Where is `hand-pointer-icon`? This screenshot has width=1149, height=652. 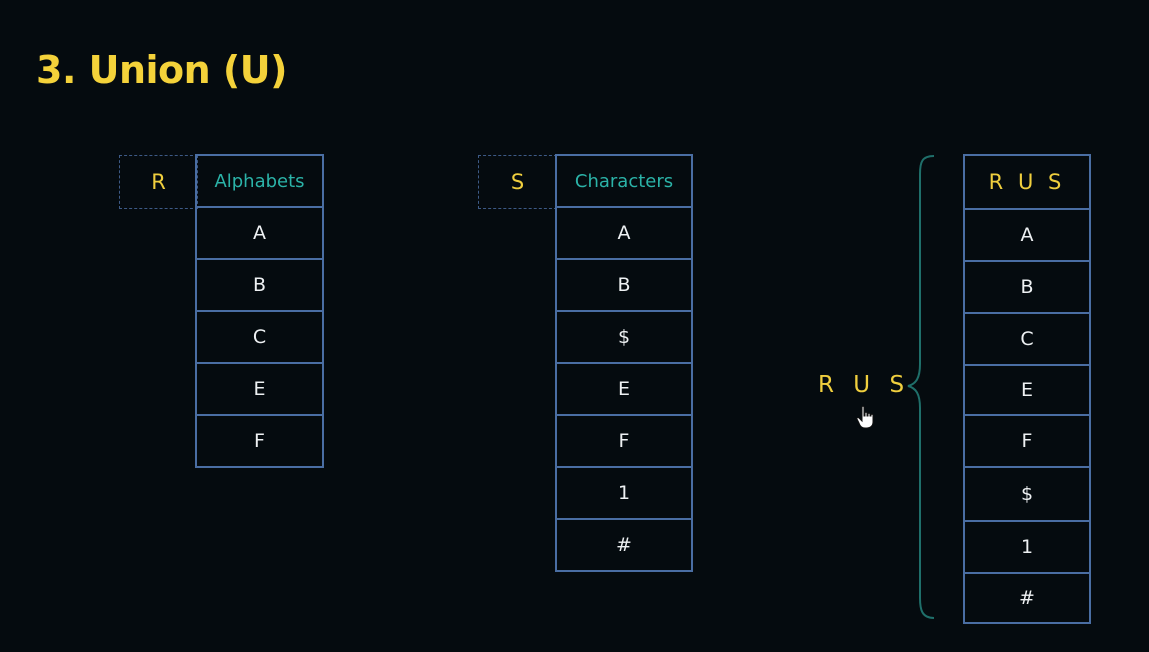
hand-pointer-icon is located at coordinates (865, 417).